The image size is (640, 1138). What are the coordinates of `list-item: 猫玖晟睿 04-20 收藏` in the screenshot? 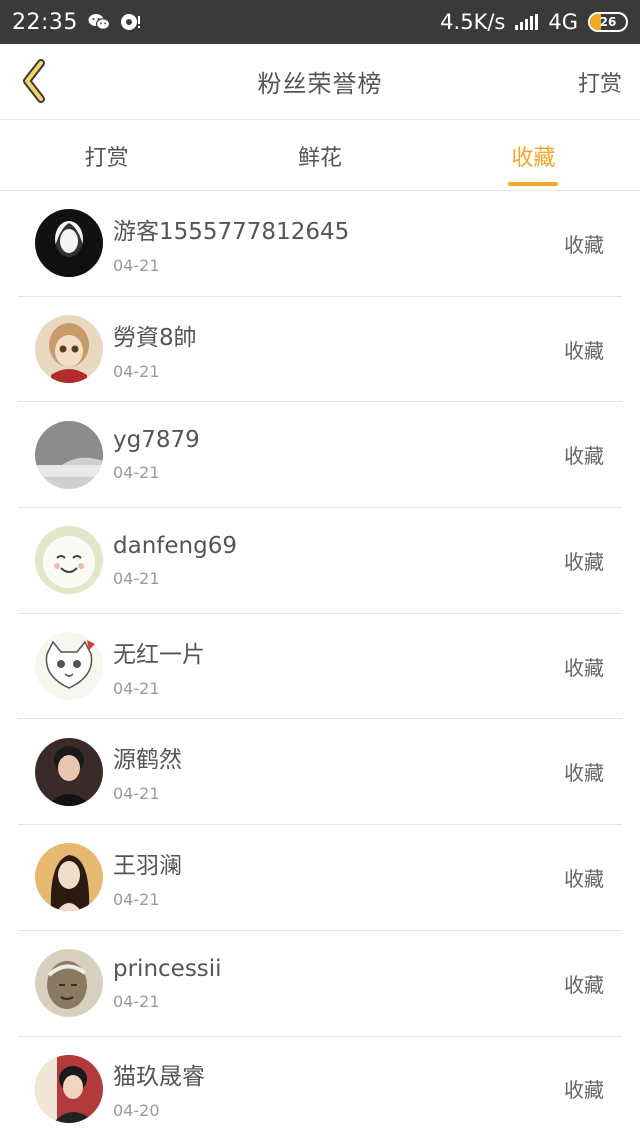 It's located at (320, 1087).